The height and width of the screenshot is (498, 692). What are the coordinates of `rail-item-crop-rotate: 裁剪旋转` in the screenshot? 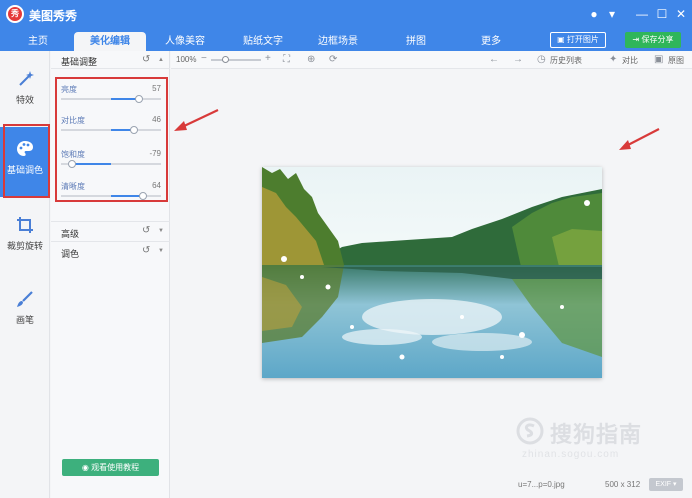 It's located at (25, 238).